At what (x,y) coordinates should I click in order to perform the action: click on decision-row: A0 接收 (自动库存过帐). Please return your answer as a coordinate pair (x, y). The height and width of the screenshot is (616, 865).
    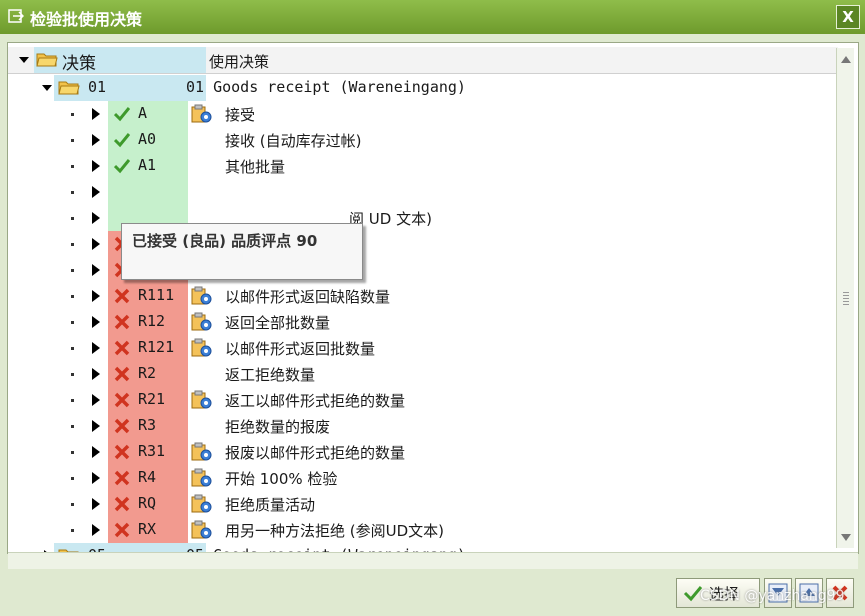
    Looking at the image, I should click on (423, 140).